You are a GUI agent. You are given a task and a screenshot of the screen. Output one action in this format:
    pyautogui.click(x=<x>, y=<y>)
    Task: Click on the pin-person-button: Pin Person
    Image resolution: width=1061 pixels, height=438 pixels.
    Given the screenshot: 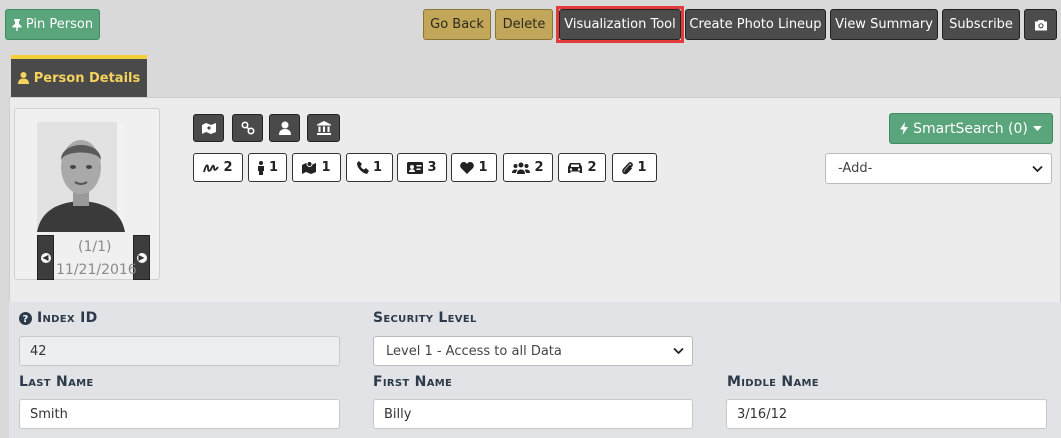 What is the action you would take?
    pyautogui.click(x=52, y=24)
    